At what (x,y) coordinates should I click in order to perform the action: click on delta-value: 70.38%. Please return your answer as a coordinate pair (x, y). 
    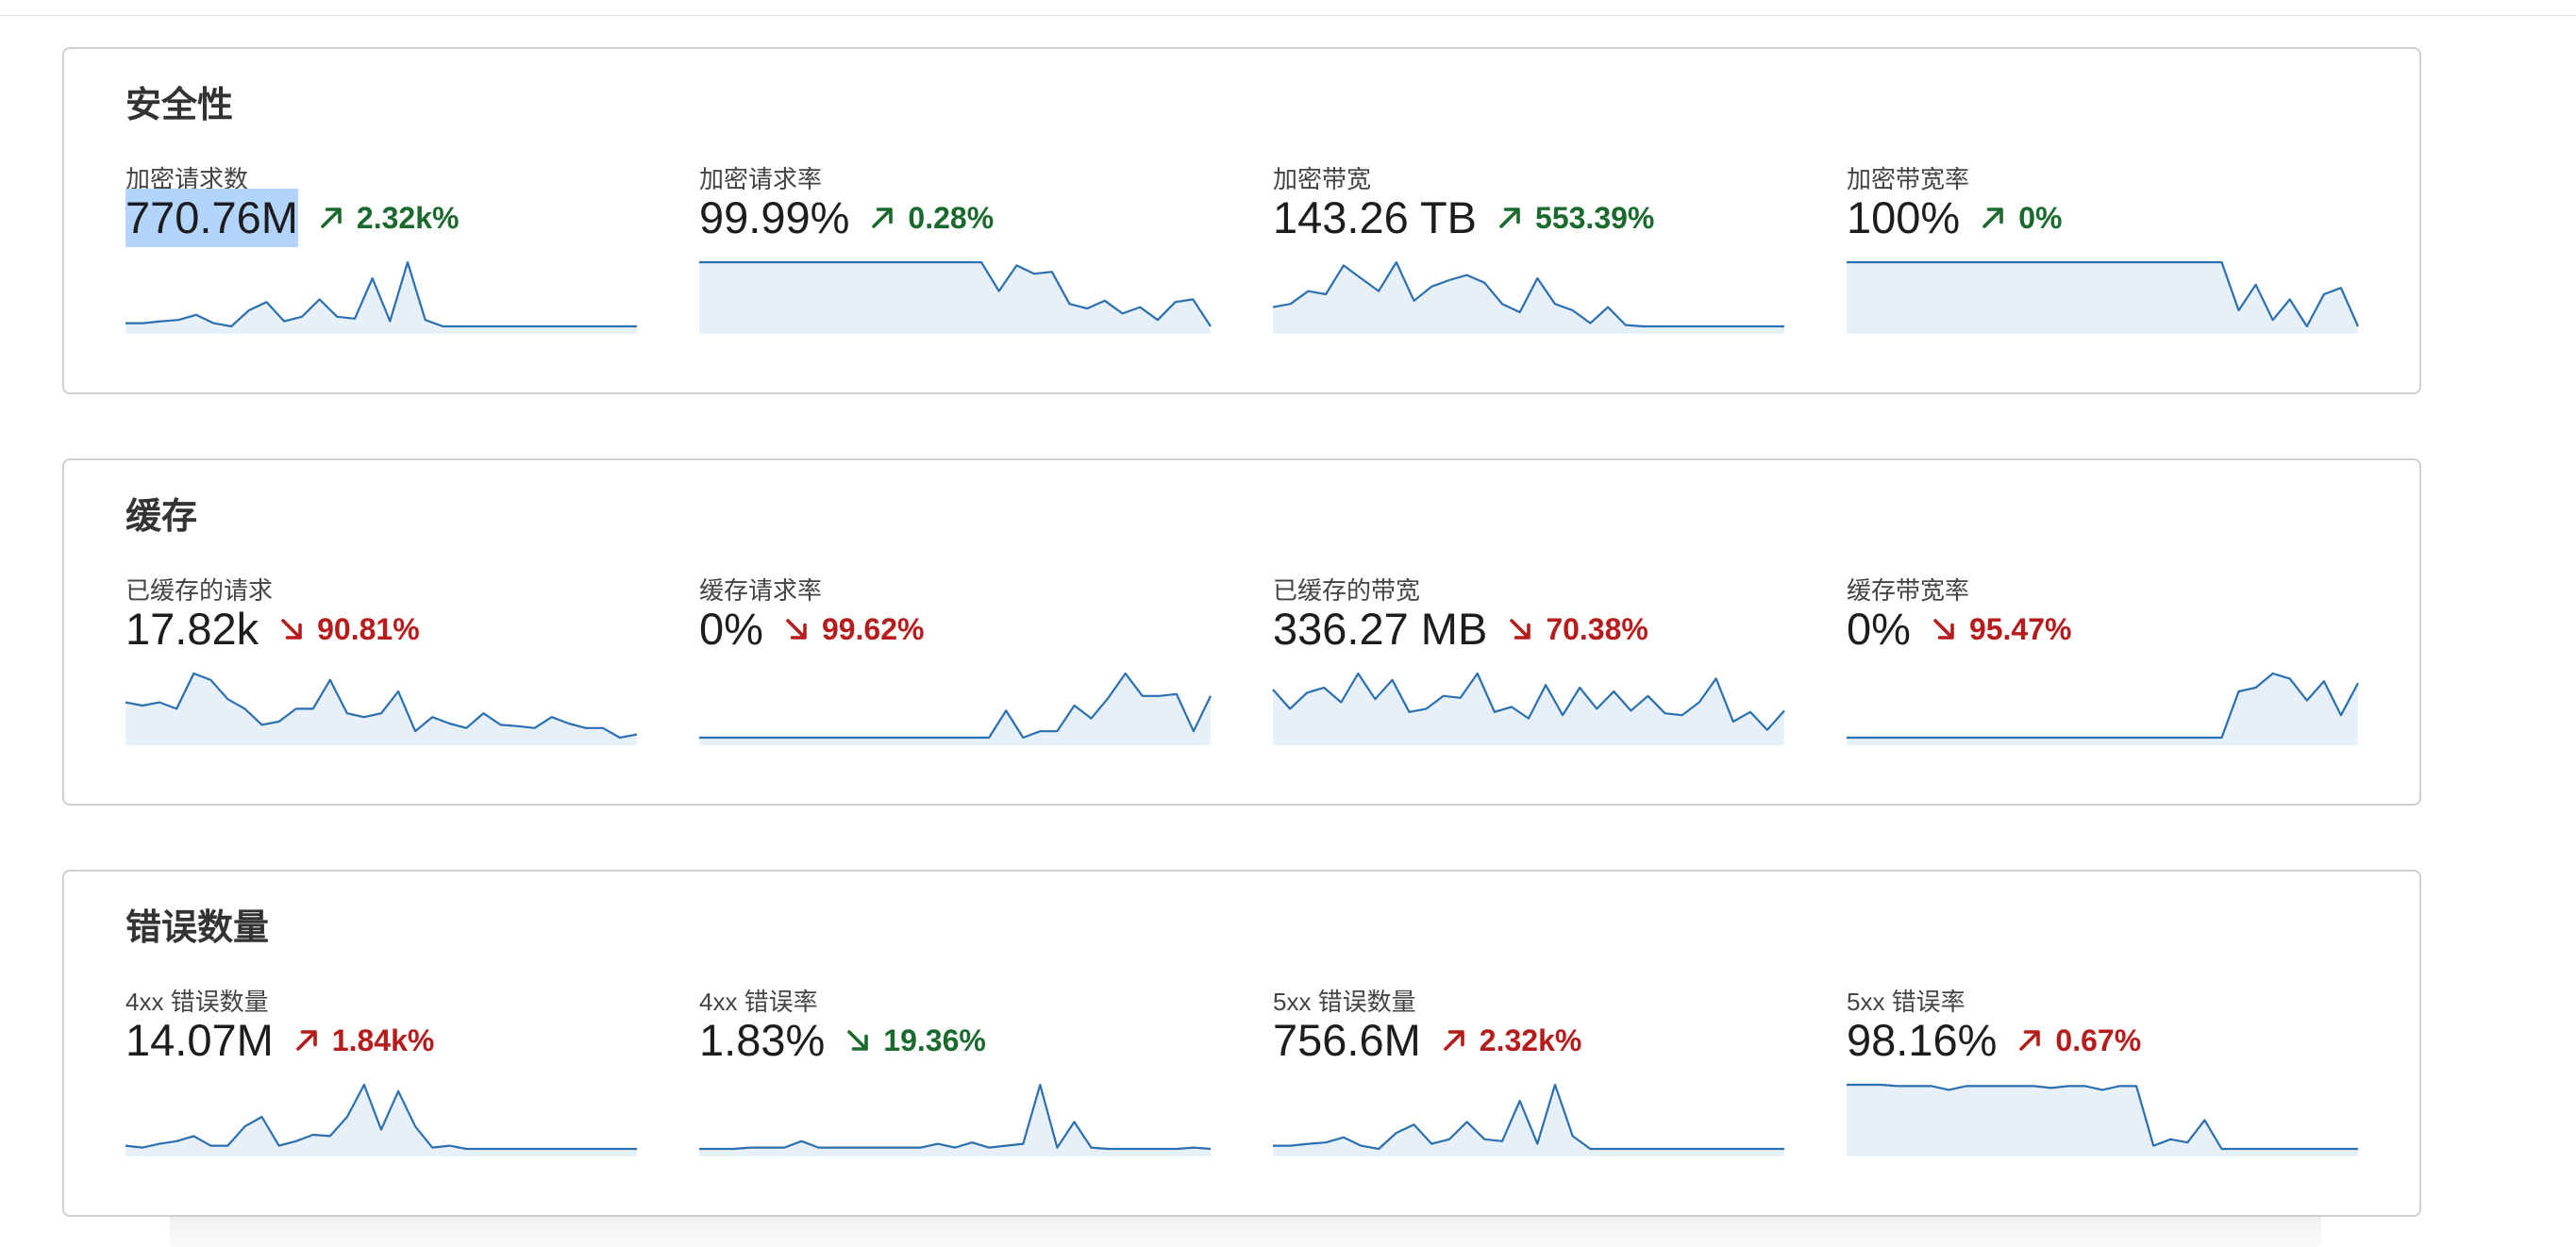
    Looking at the image, I should click on (1597, 628).